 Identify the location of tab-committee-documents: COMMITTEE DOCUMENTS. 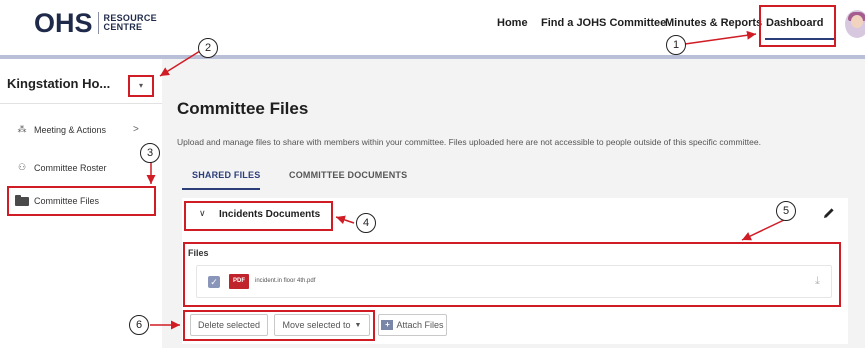
(348, 175).